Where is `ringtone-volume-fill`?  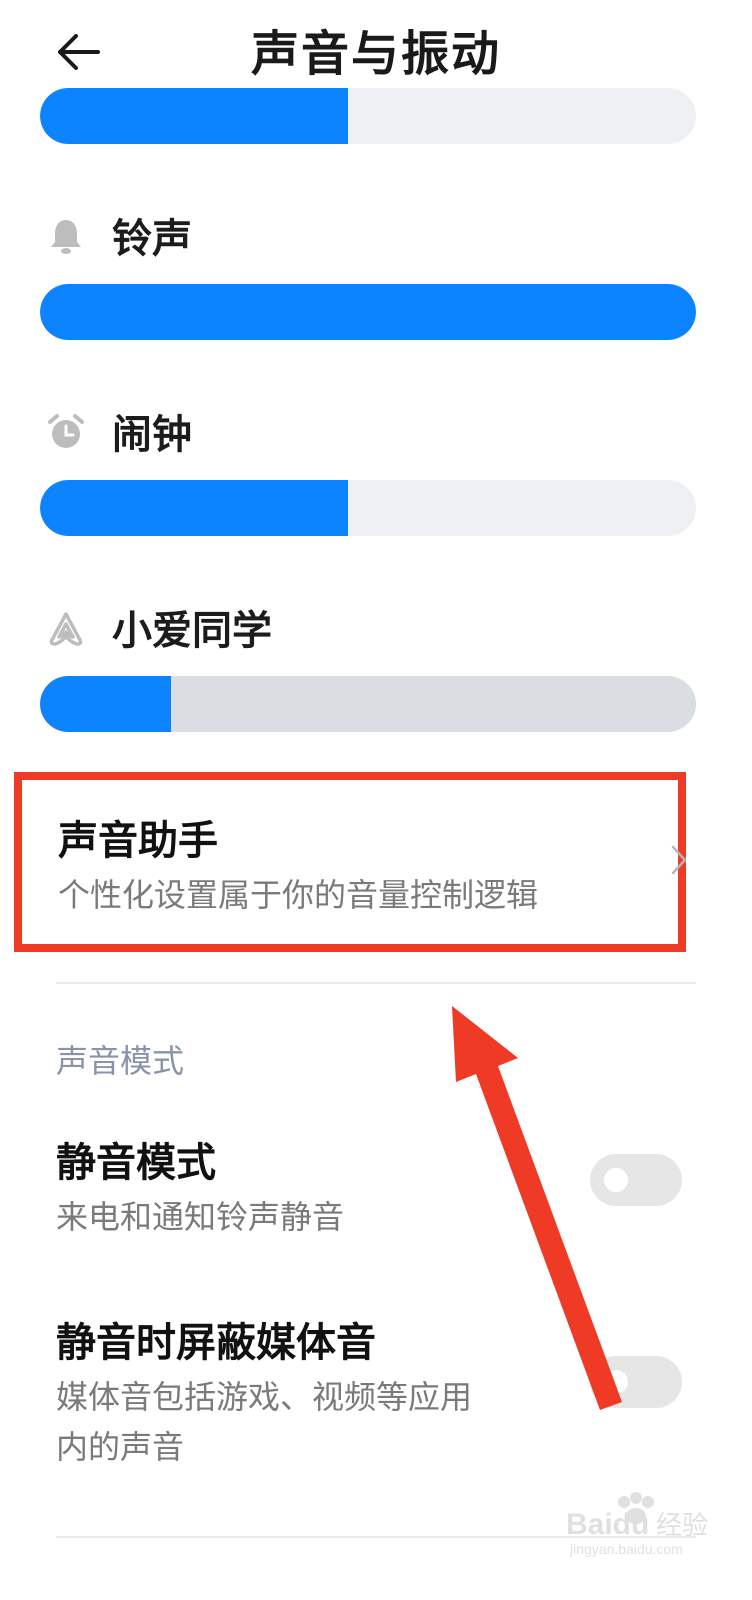
ringtone-volume-fill is located at coordinates (368, 312).